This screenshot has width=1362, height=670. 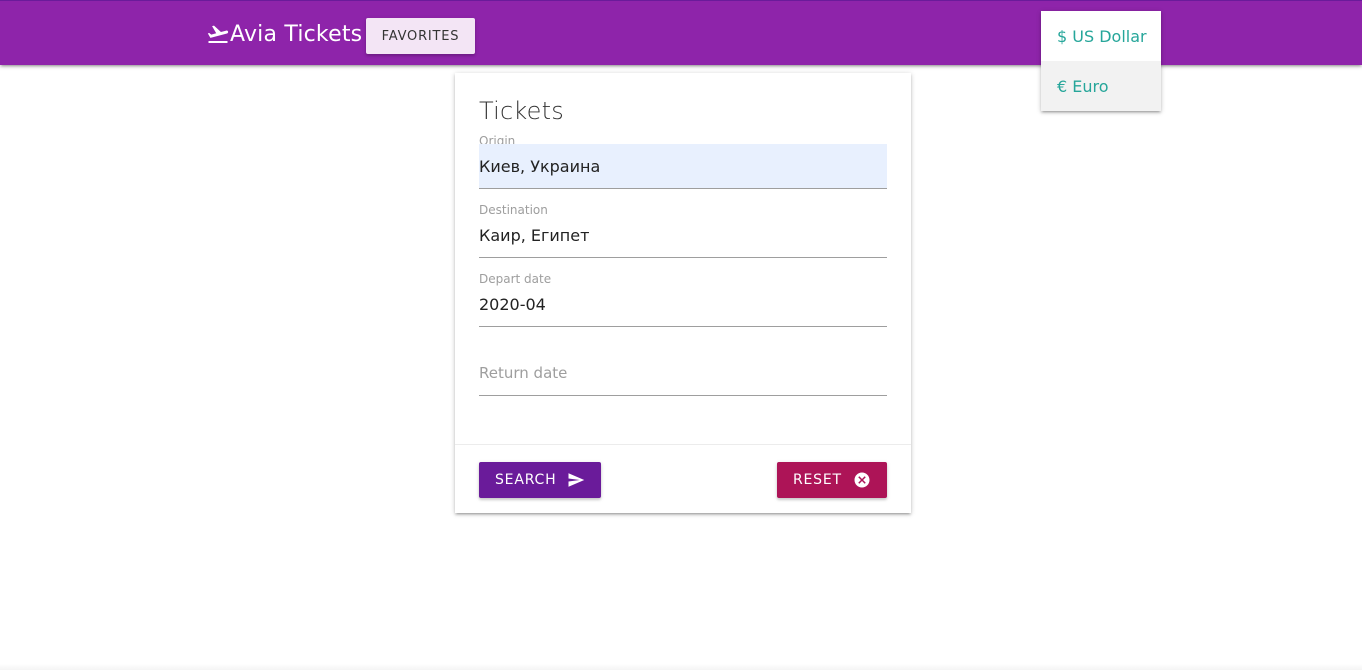 What do you see at coordinates (683, 235) in the screenshot?
I see `destination-input: Каир, Египет` at bounding box center [683, 235].